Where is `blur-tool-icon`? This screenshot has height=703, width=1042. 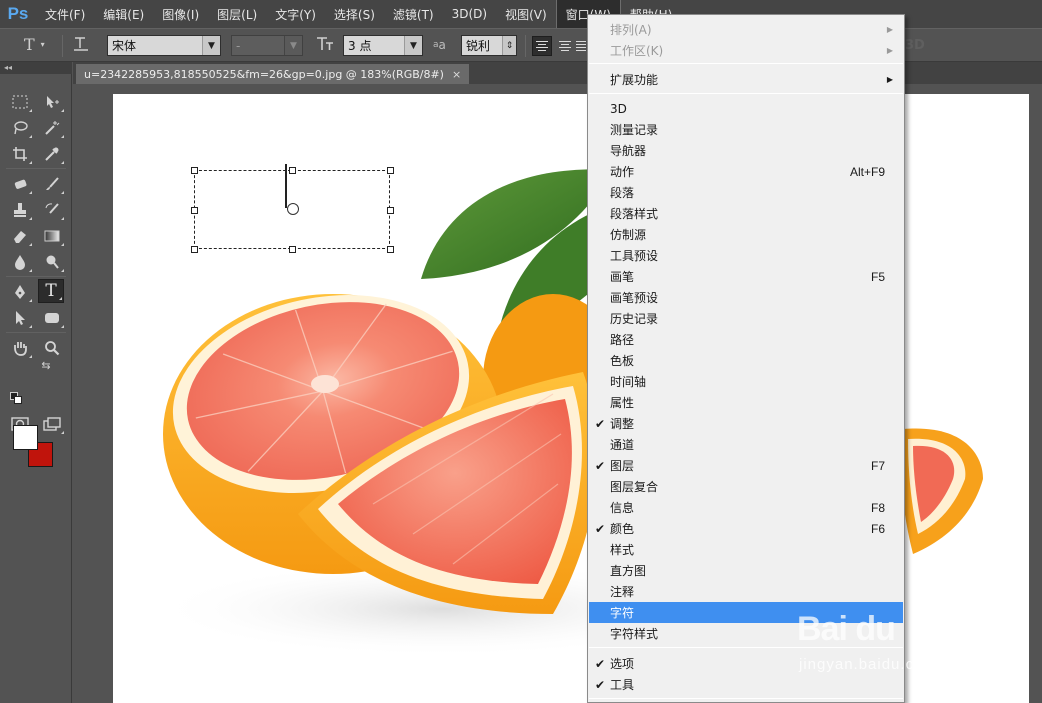 blur-tool-icon is located at coordinates (20, 262).